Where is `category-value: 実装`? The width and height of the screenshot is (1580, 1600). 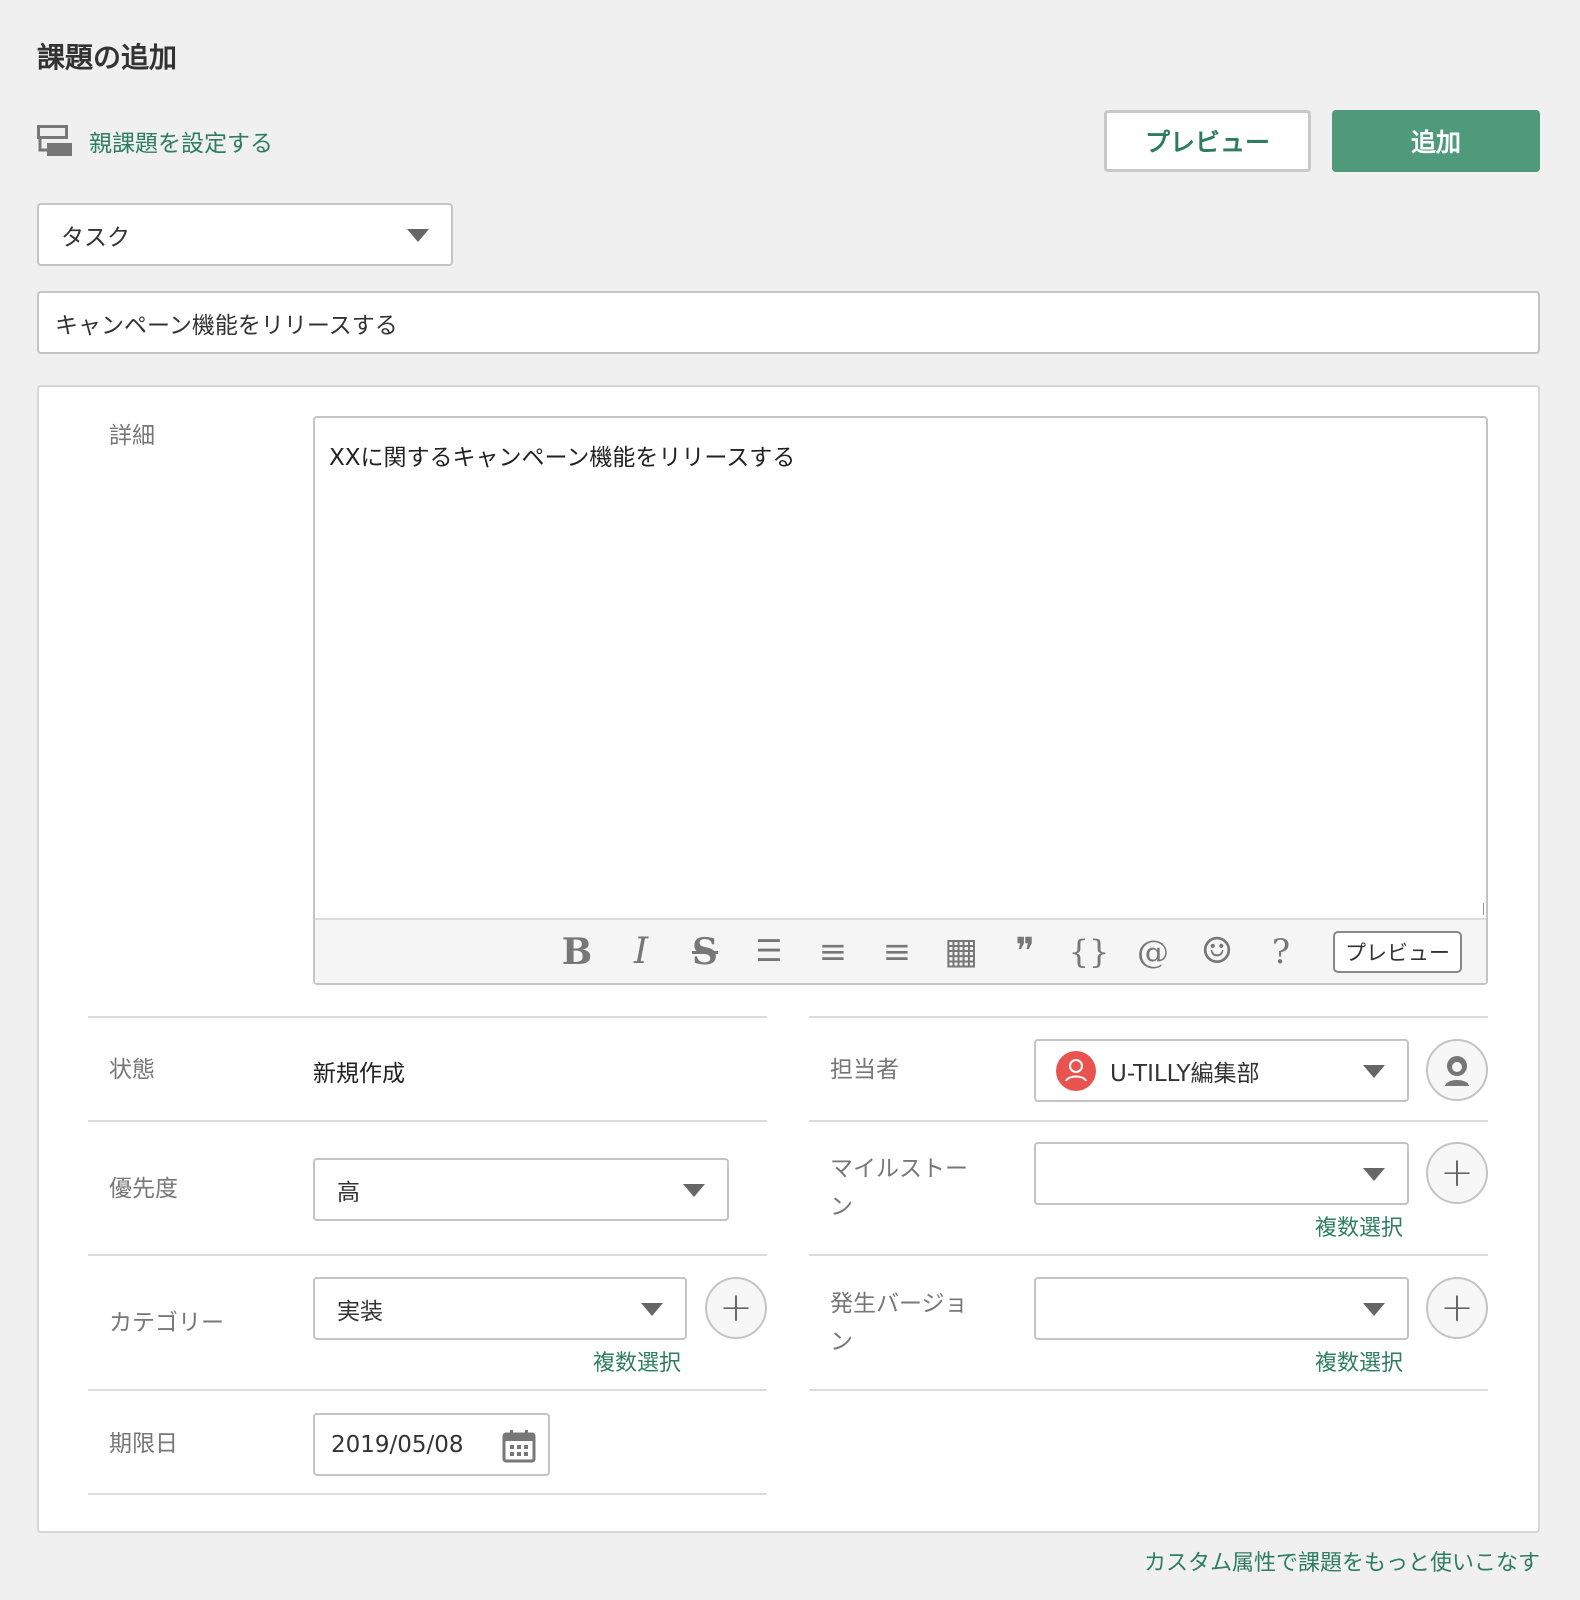
category-value: 実装 is located at coordinates (360, 1311).